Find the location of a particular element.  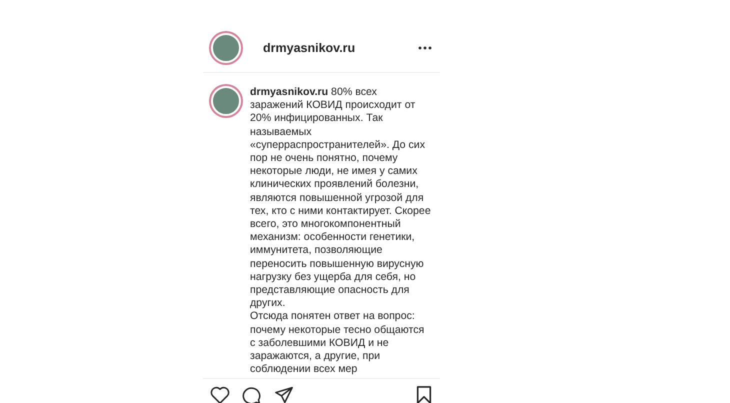

heart-icon is located at coordinates (220, 394).